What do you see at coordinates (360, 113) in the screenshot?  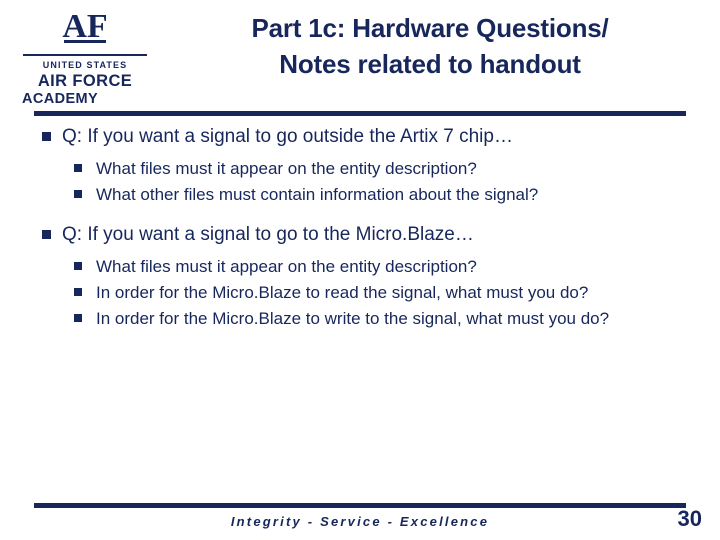 I see `title-divider` at bounding box center [360, 113].